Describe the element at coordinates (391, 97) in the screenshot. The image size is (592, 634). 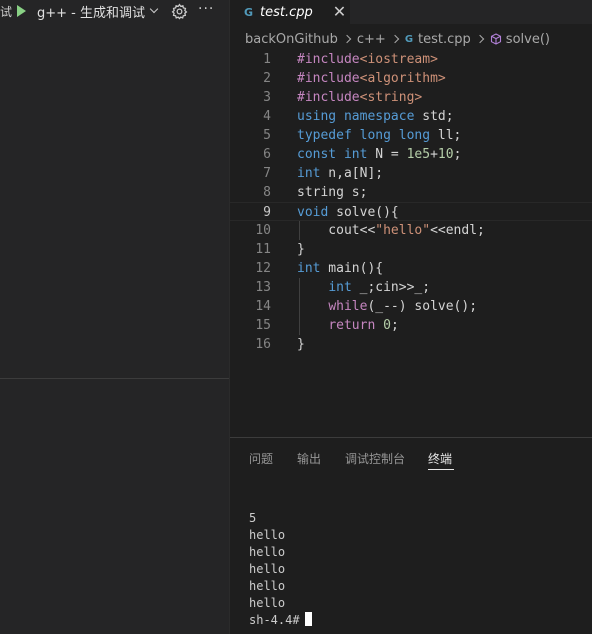
I see `code-token: <string>` at that location.